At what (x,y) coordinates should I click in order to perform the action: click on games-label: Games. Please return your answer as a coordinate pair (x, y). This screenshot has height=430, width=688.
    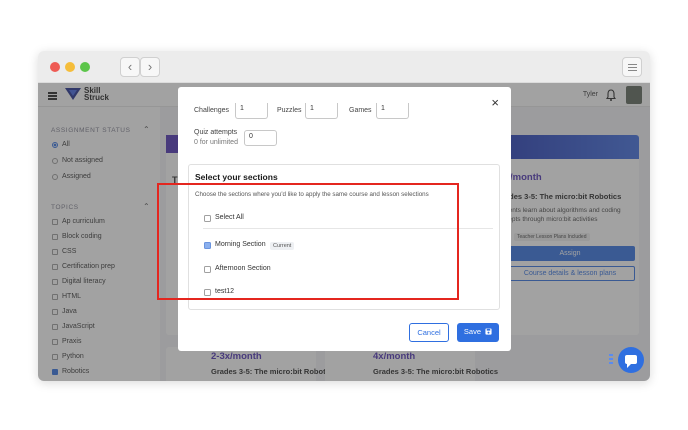
    Looking at the image, I should click on (360, 110).